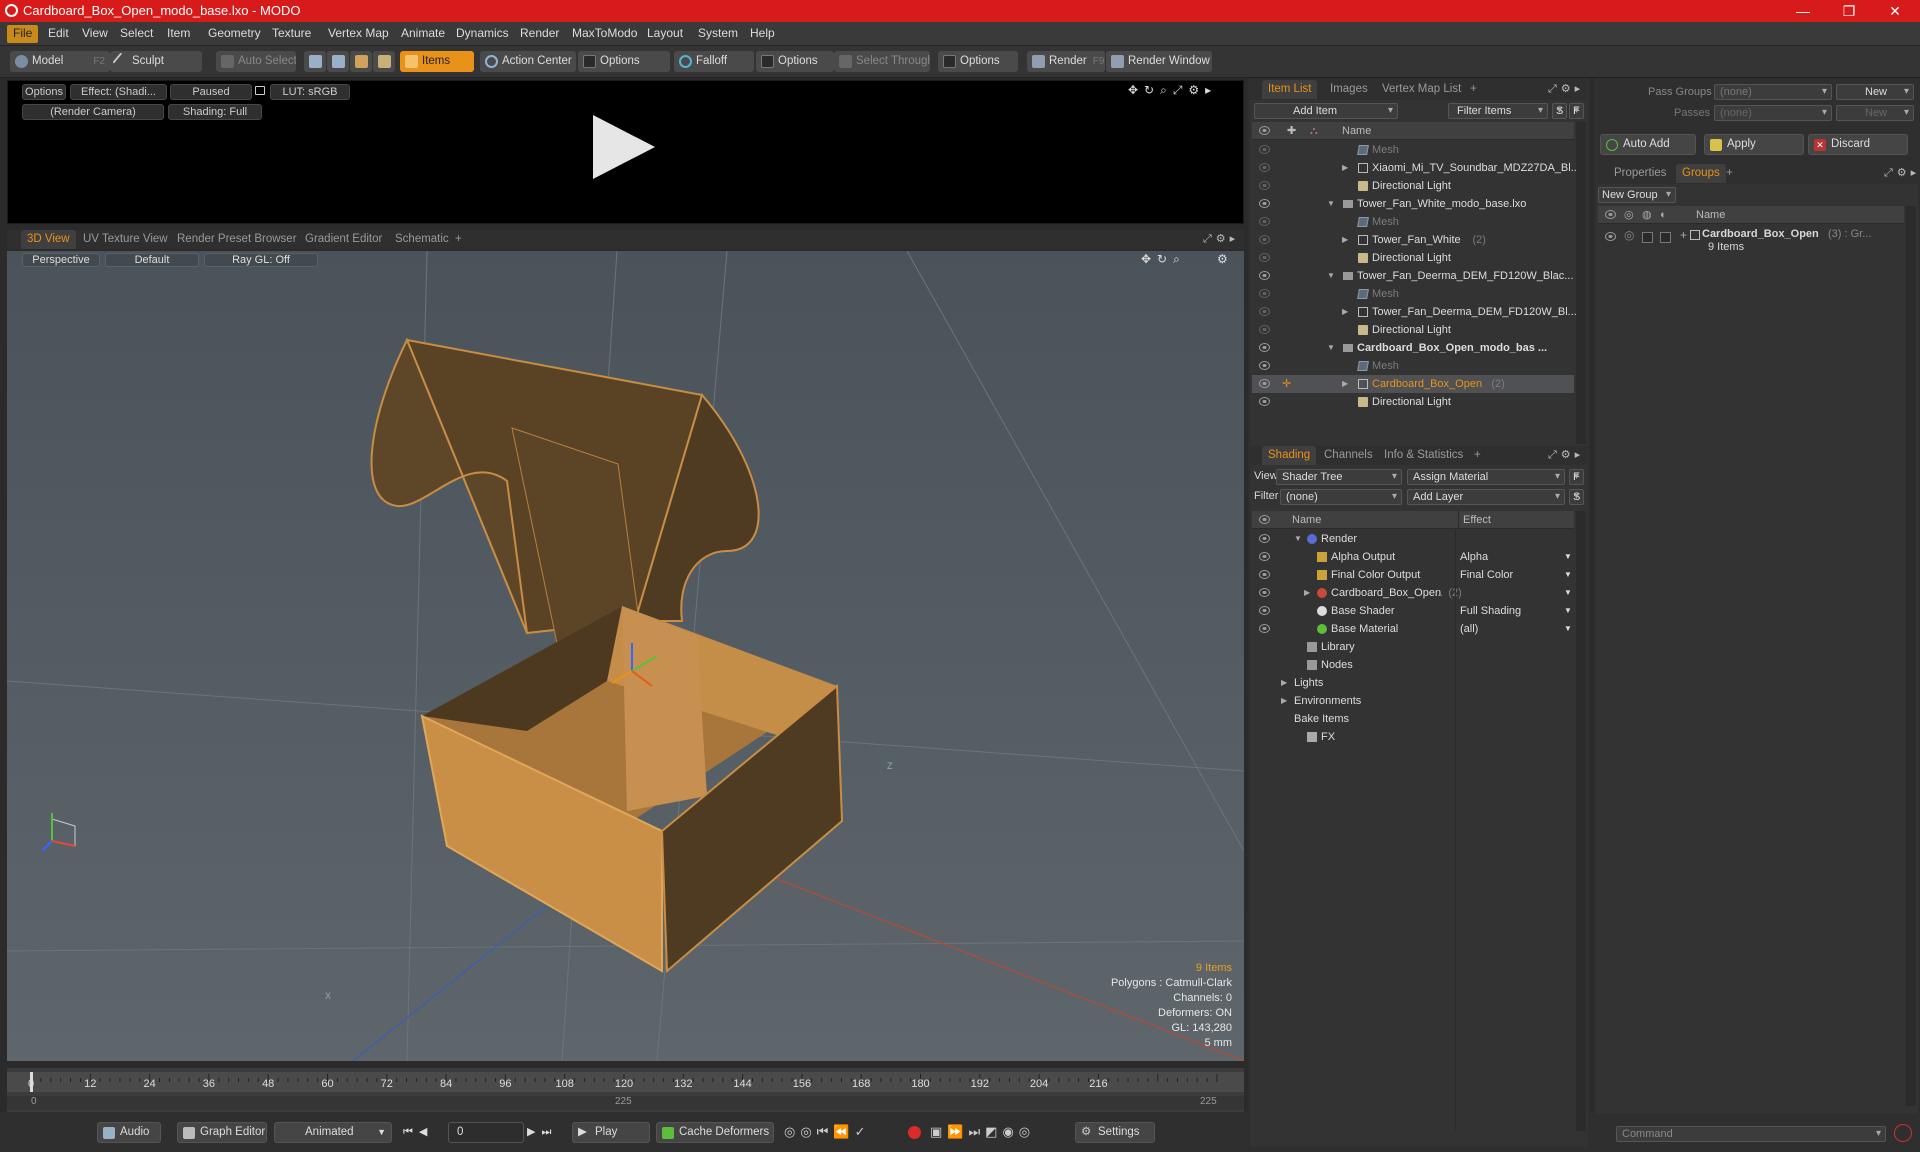  Describe the element at coordinates (1576, 111) in the screenshot. I see `filter-f-button: F` at that location.